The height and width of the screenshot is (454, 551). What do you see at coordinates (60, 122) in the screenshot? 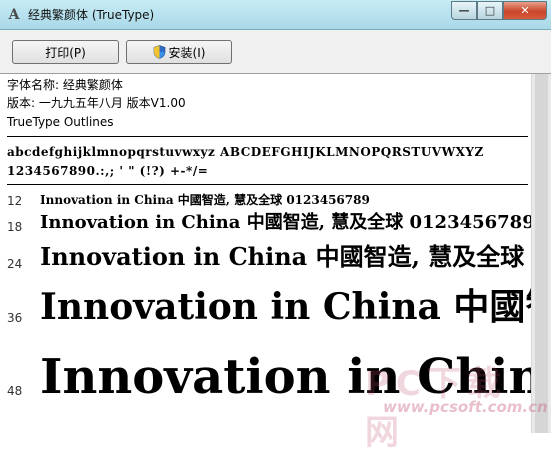
I see `font-outline-line: TrueType Outlines` at bounding box center [60, 122].